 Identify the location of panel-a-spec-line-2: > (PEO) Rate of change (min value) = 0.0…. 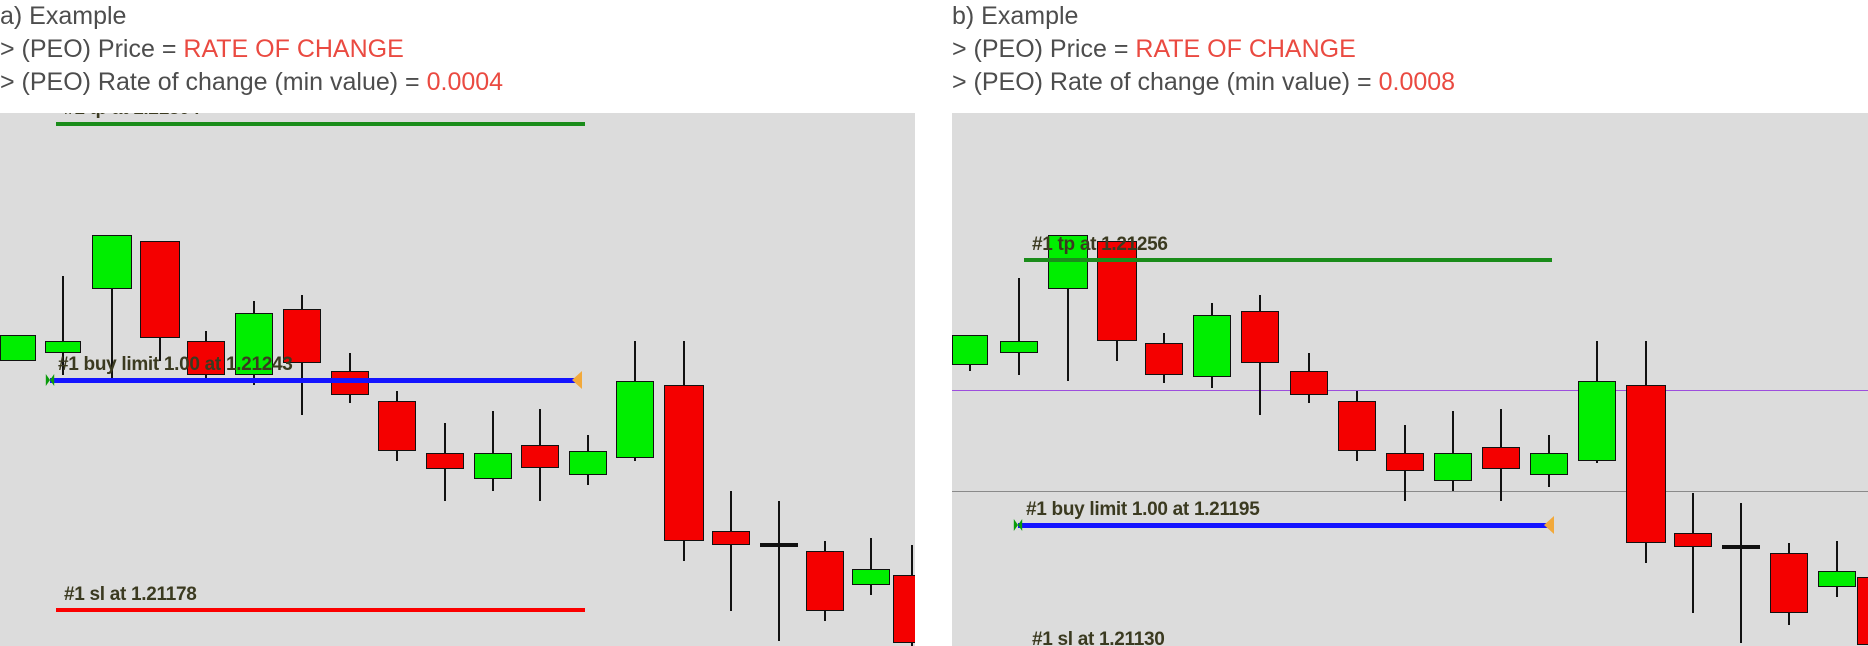
(457, 82).